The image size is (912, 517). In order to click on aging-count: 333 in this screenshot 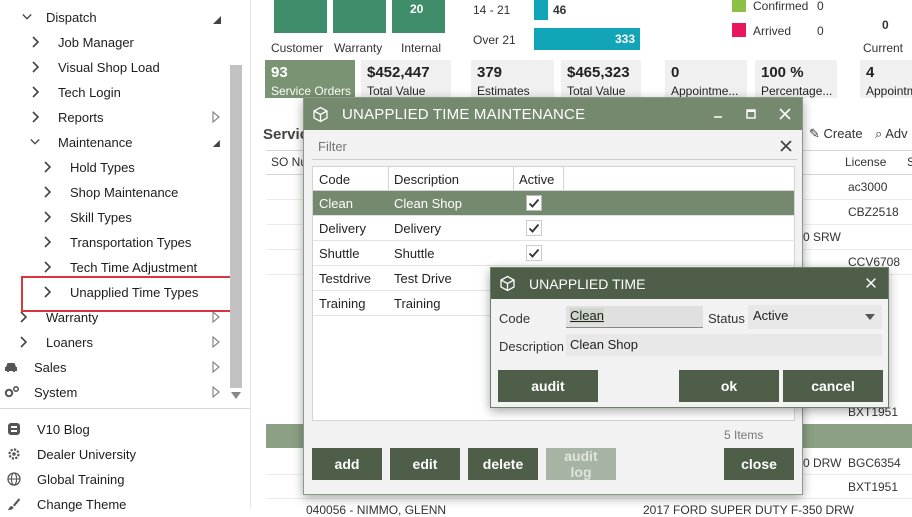, I will do `click(624, 39)`.